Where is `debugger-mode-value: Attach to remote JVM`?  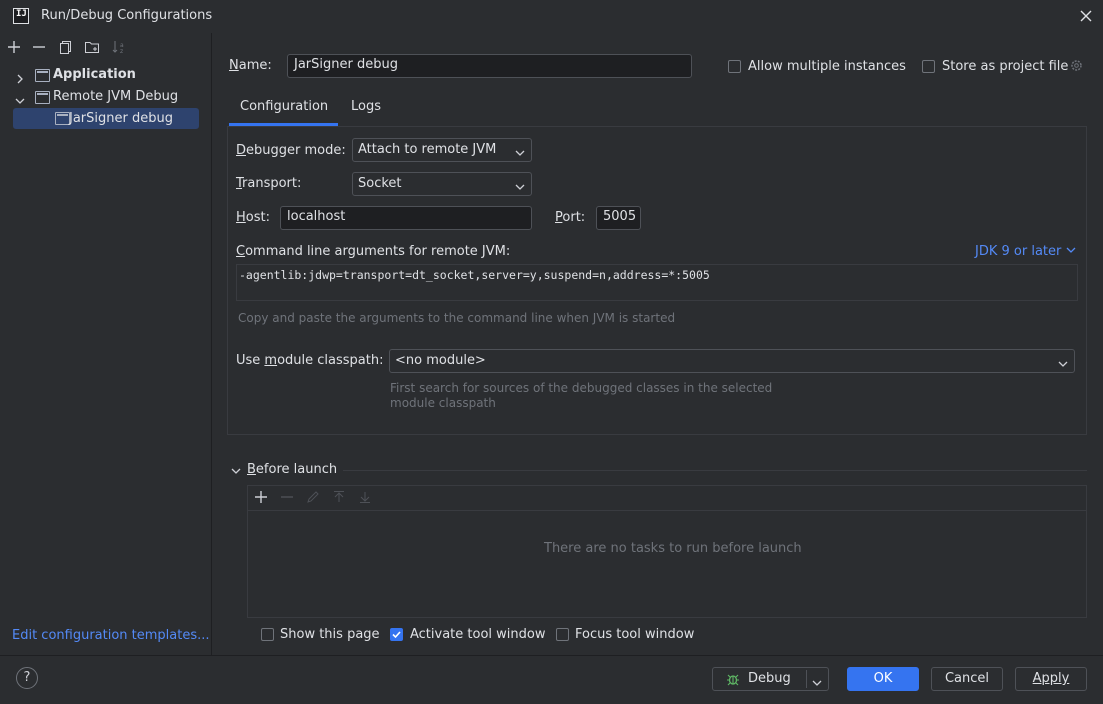
debugger-mode-value: Attach to remote JVM is located at coordinates (427, 149).